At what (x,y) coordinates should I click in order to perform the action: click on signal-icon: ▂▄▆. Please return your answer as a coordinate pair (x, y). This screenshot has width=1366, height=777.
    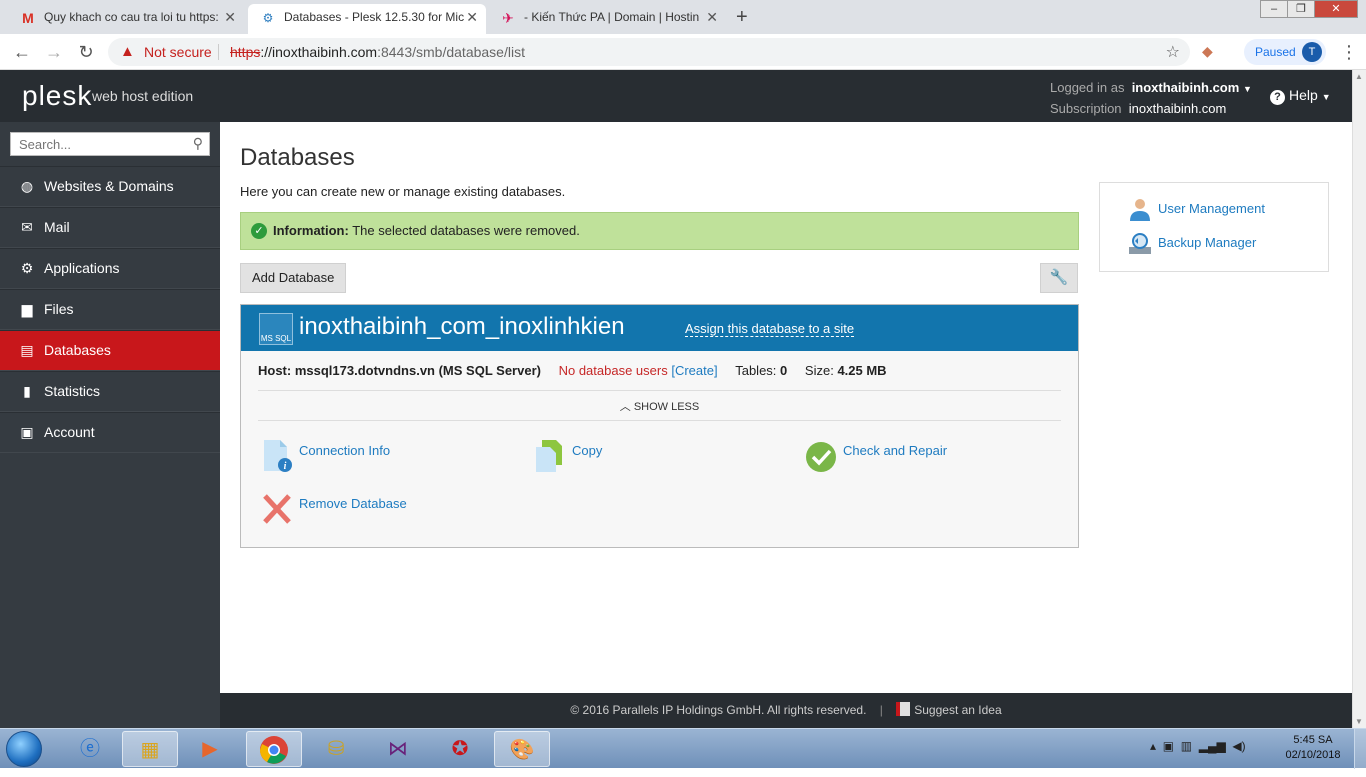
    Looking at the image, I should click on (1212, 746).